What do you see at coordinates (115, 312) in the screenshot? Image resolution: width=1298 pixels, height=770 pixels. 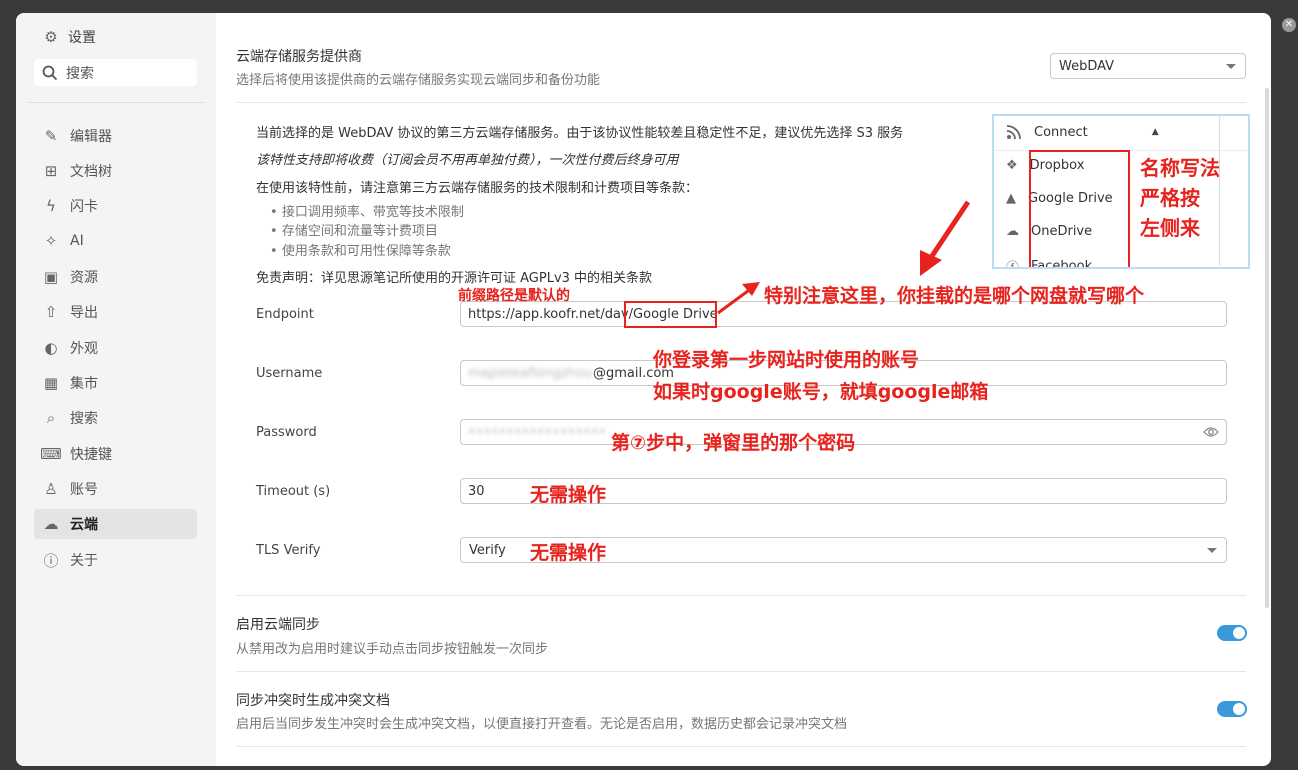 I see `sidebar-item-export: ⇧ 导出` at bounding box center [115, 312].